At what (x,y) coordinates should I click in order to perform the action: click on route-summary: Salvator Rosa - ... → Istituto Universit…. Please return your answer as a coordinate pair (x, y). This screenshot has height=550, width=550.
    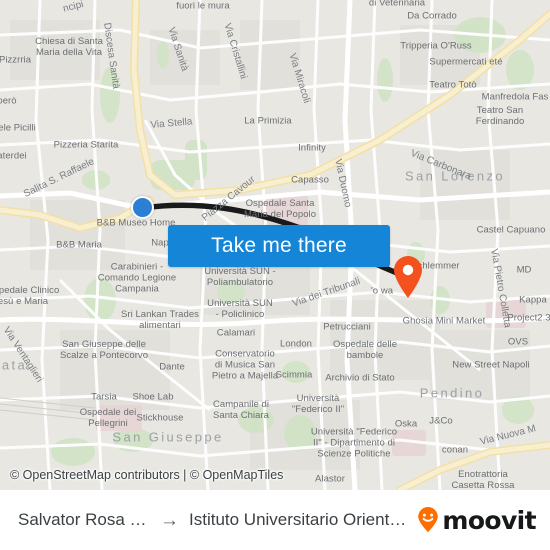
    Looking at the image, I should click on (216, 520).